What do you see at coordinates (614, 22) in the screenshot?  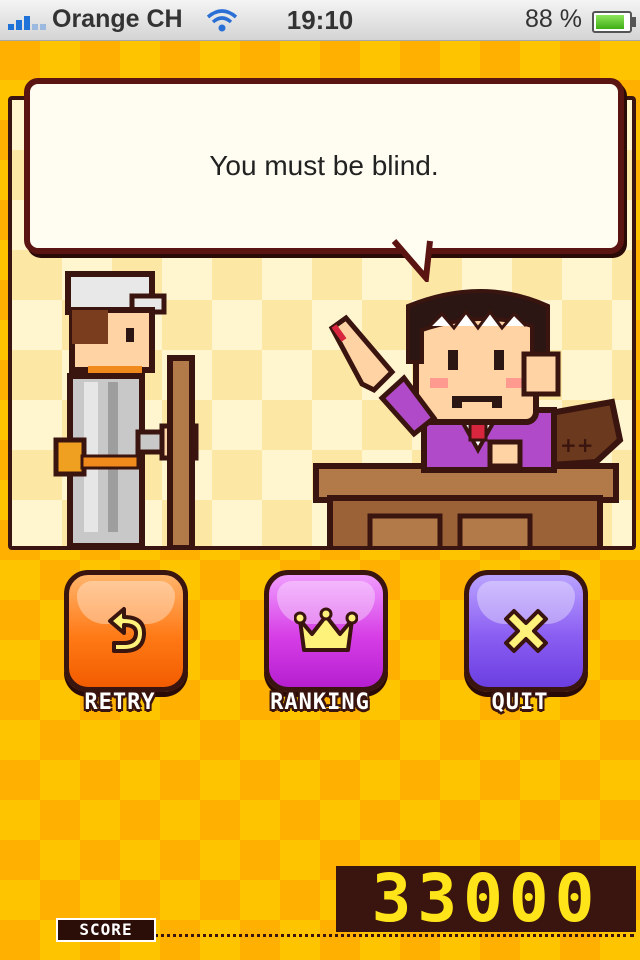 I see `battery-icon` at bounding box center [614, 22].